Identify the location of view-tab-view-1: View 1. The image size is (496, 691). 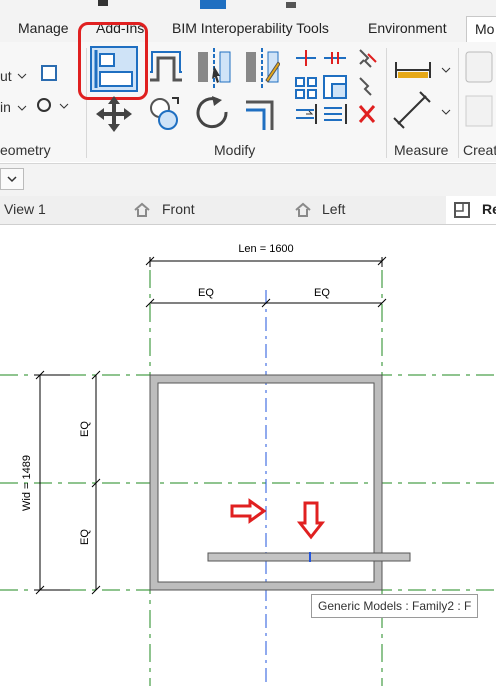
(25, 209).